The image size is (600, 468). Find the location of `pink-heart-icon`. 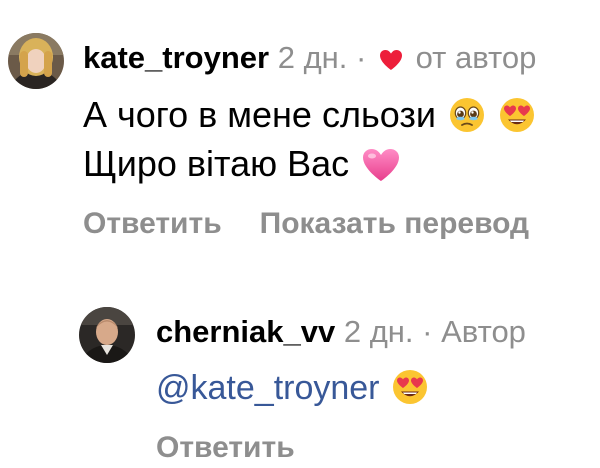

pink-heart-icon is located at coordinates (381, 170).